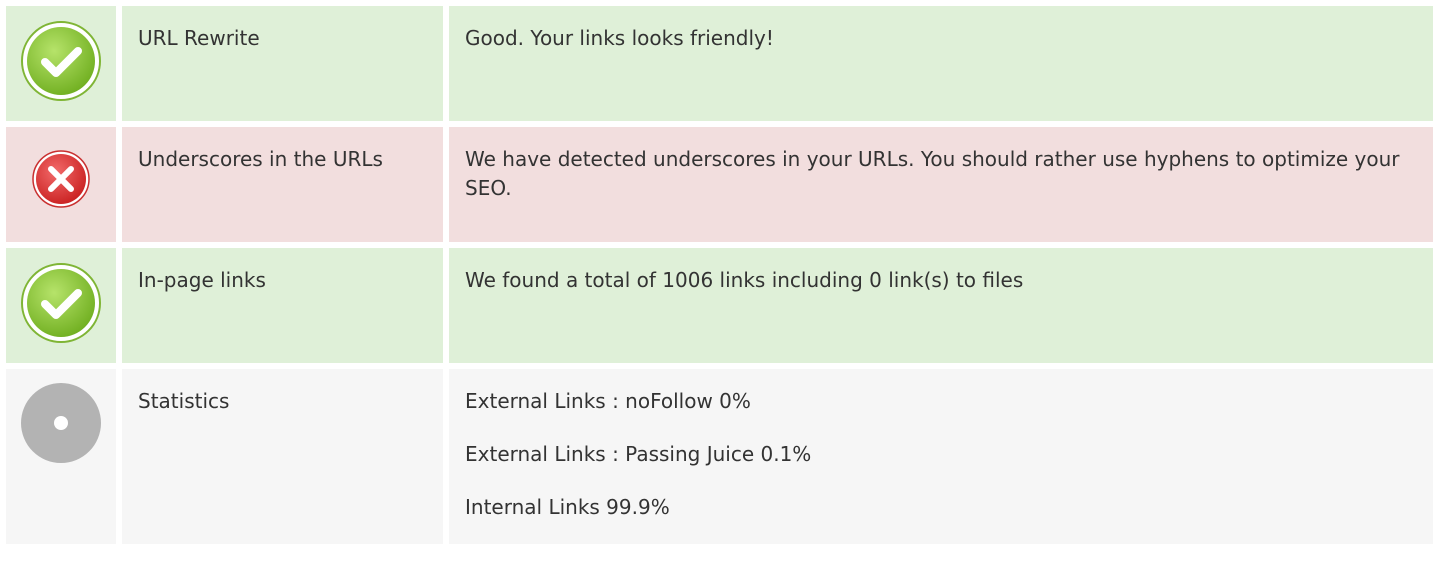  Describe the element at coordinates (61, 423) in the screenshot. I see `neutral-circle-icon` at that location.